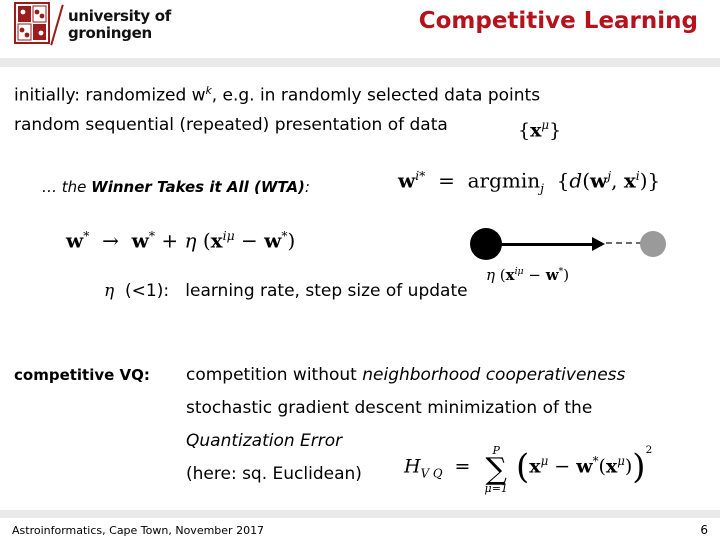  What do you see at coordinates (649, 450) in the screenshot?
I see `hvq-exponent: 2` at bounding box center [649, 450].